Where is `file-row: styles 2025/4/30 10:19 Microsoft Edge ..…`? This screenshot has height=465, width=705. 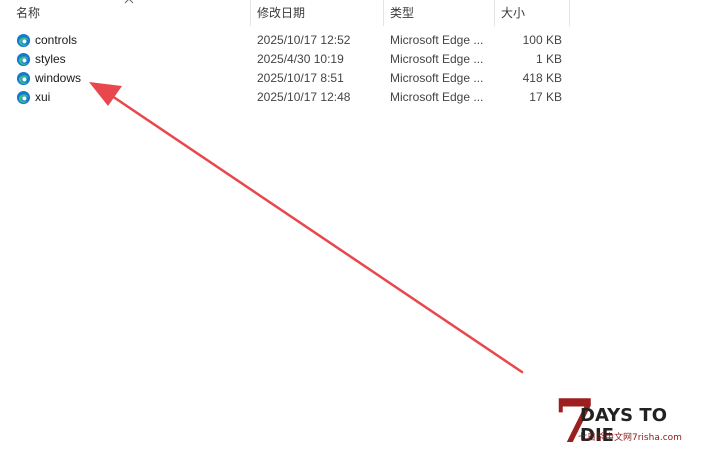
file-row: styles 2025/4/30 10:19 Microsoft Edge ..… is located at coordinates (292, 59).